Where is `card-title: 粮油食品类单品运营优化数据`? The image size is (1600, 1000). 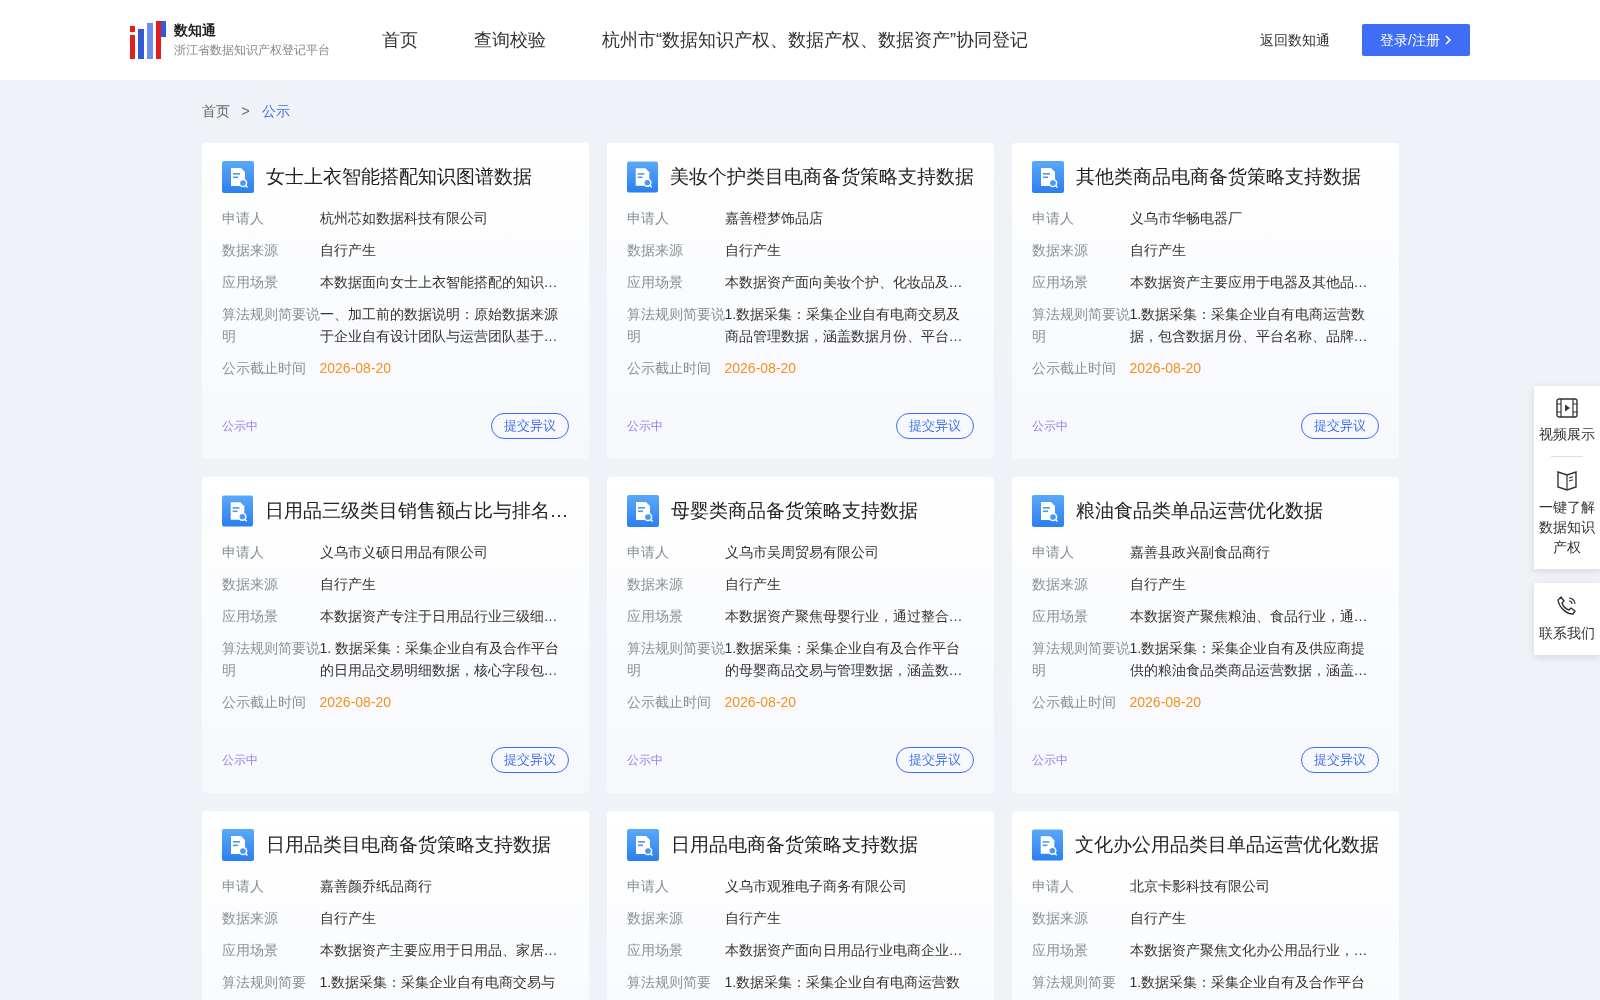 card-title: 粮油食品类单品运营优化数据 is located at coordinates (1199, 510).